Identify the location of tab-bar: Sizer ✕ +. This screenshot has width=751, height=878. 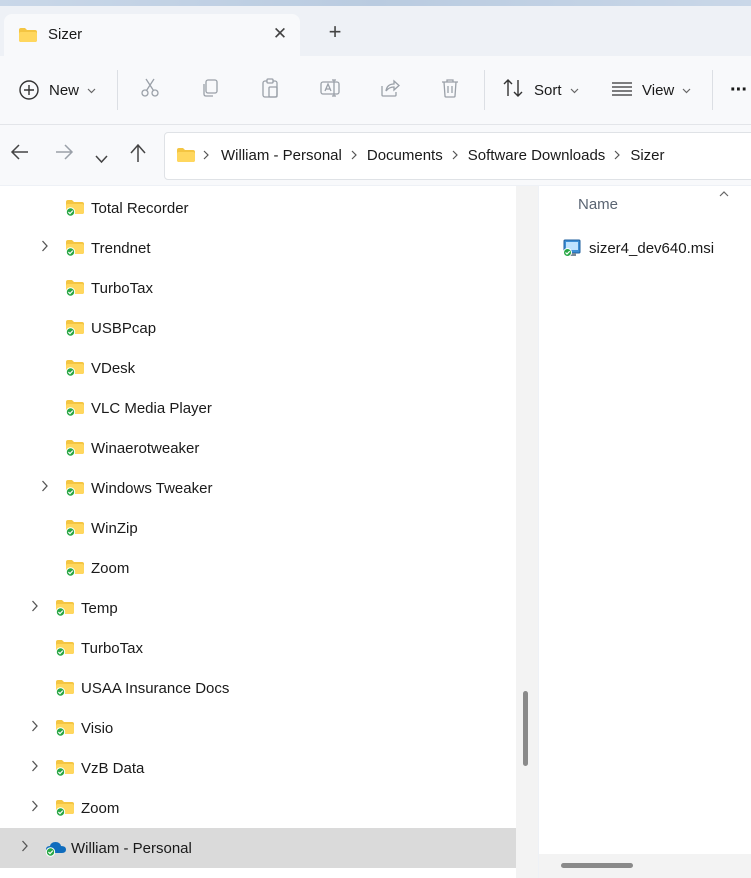
(375, 31).